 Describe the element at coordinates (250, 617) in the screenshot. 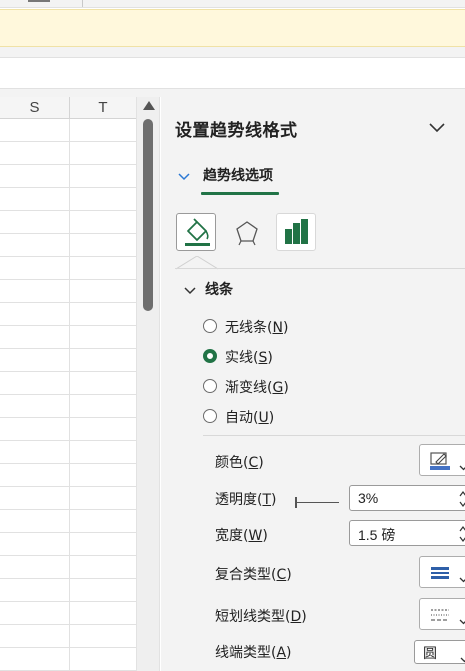

I see `label-text: 短划线类型` at that location.